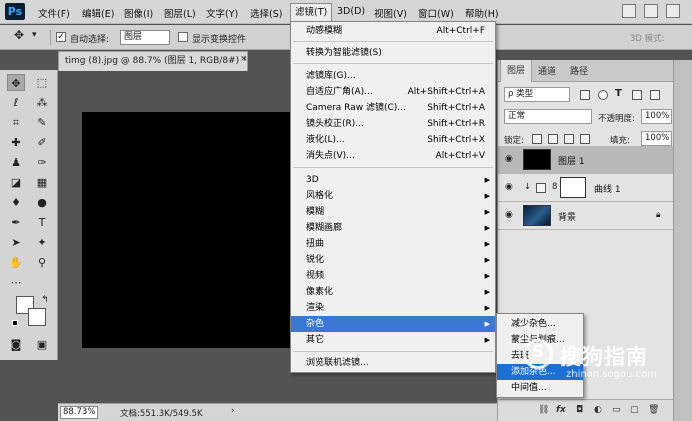 Image resolution: width=692 pixels, height=421 pixels. Describe the element at coordinates (266, 13) in the screenshot. I see `menu-select: 选择(S)` at that location.